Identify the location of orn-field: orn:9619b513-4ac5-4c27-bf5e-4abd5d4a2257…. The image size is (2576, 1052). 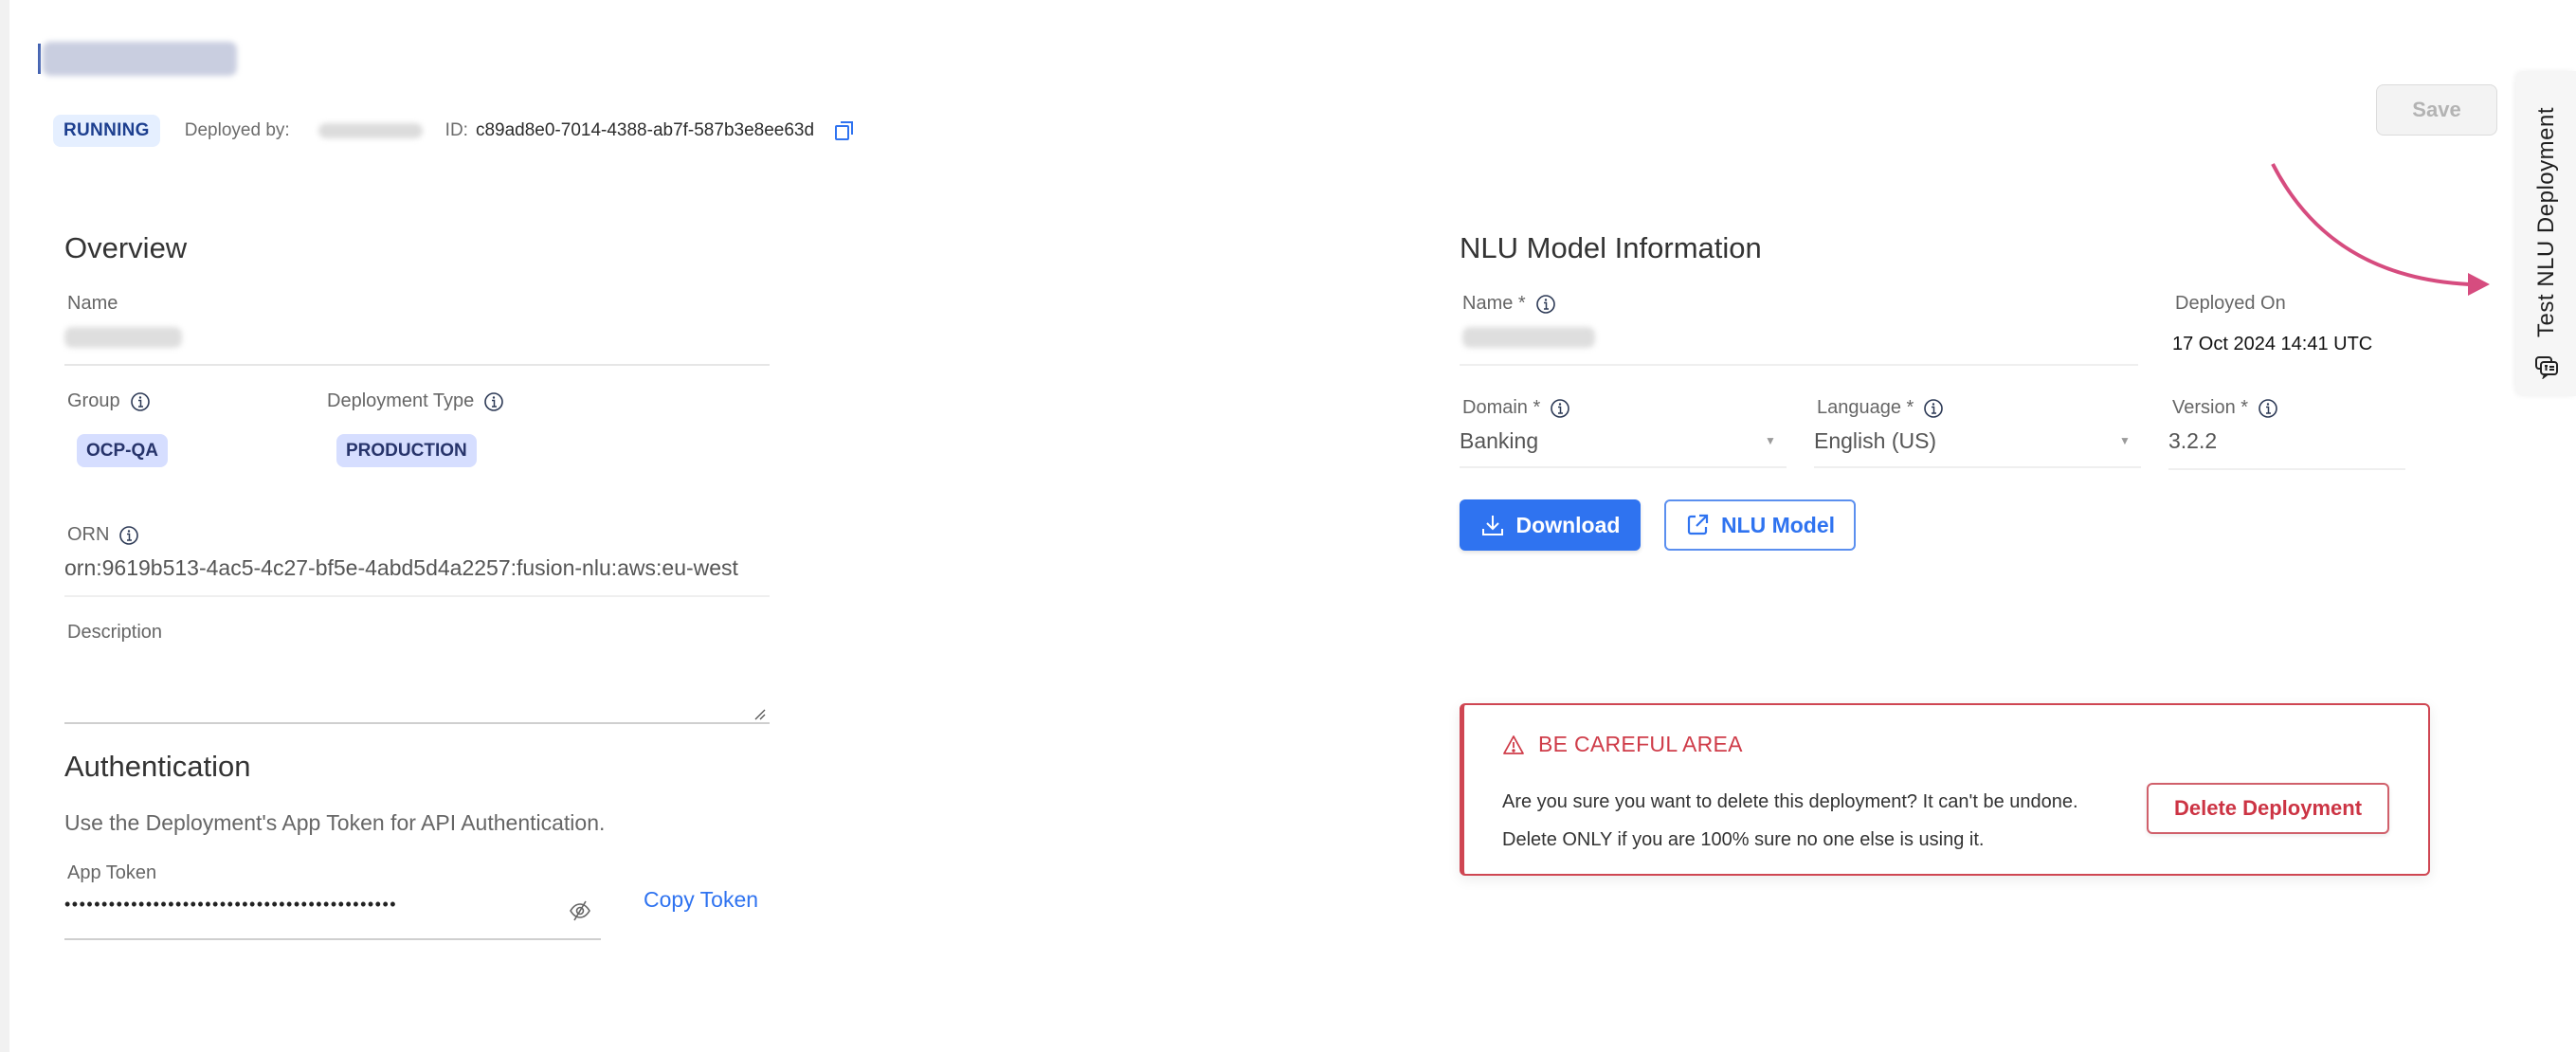
(417, 568).